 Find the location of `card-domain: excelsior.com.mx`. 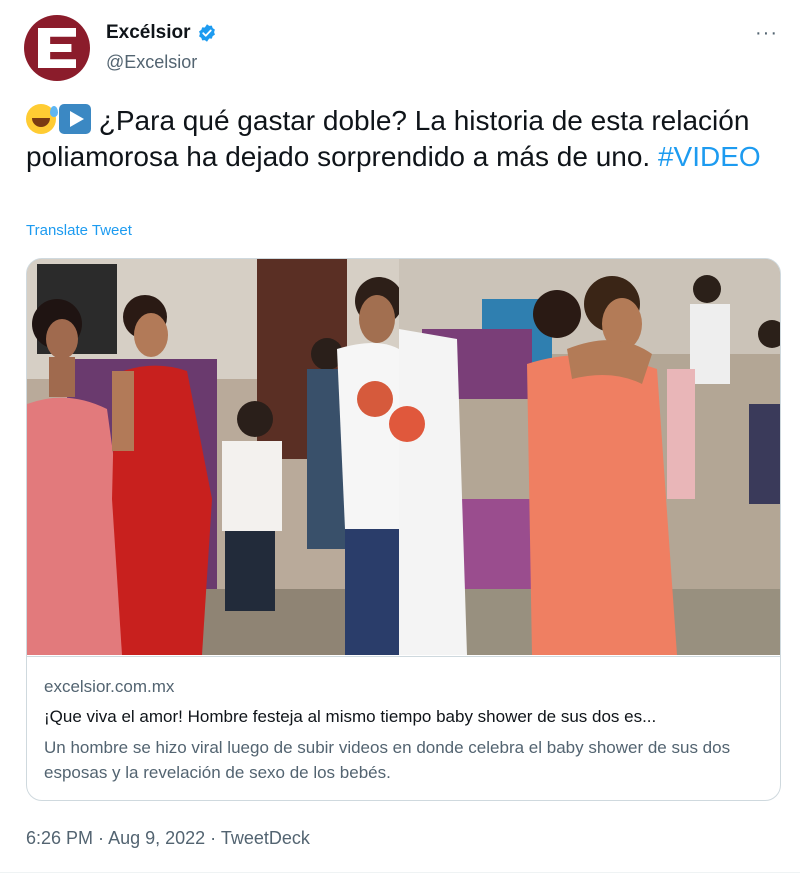

card-domain: excelsior.com.mx is located at coordinates (109, 686).